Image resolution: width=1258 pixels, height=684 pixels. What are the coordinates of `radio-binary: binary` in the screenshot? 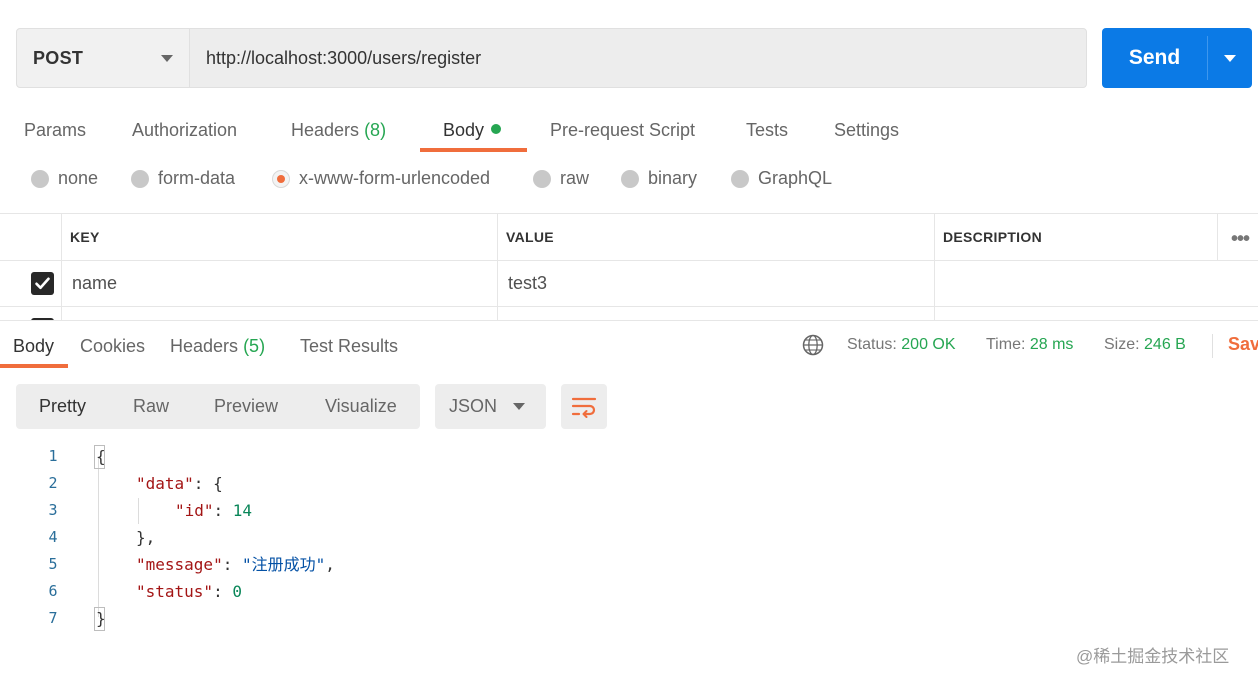 It's located at (659, 178).